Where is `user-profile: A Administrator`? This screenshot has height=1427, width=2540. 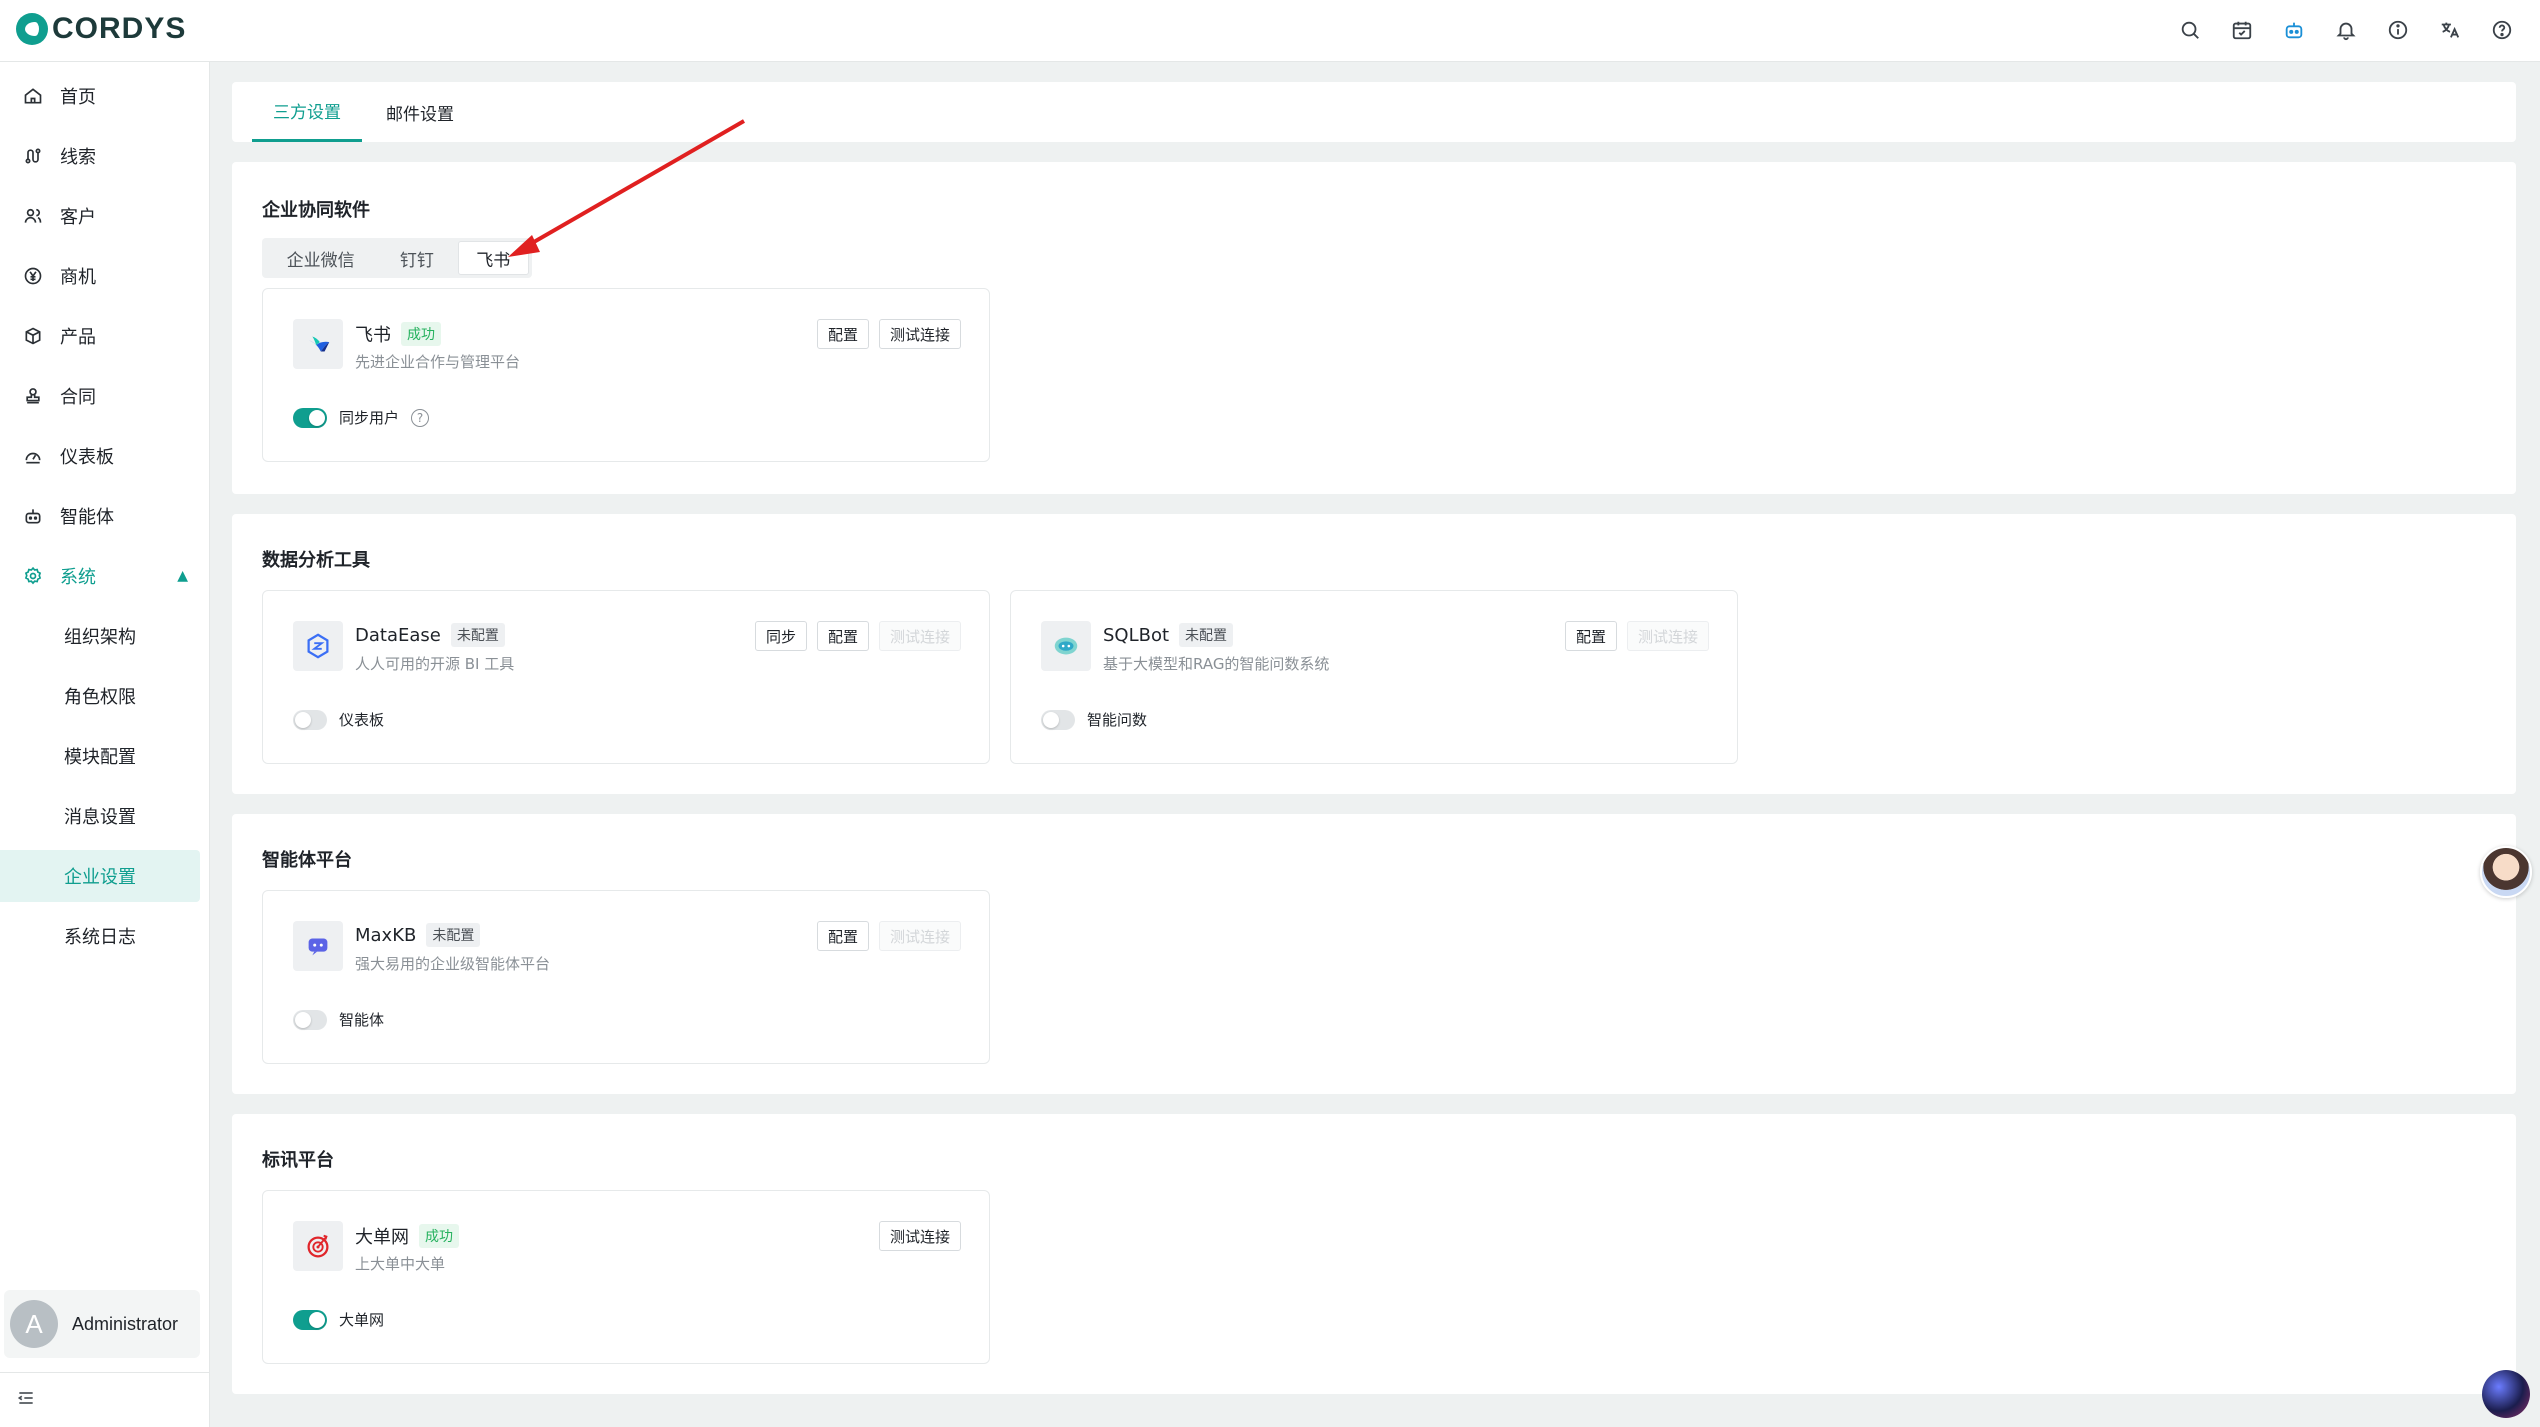
user-profile: A Administrator is located at coordinates (102, 1324).